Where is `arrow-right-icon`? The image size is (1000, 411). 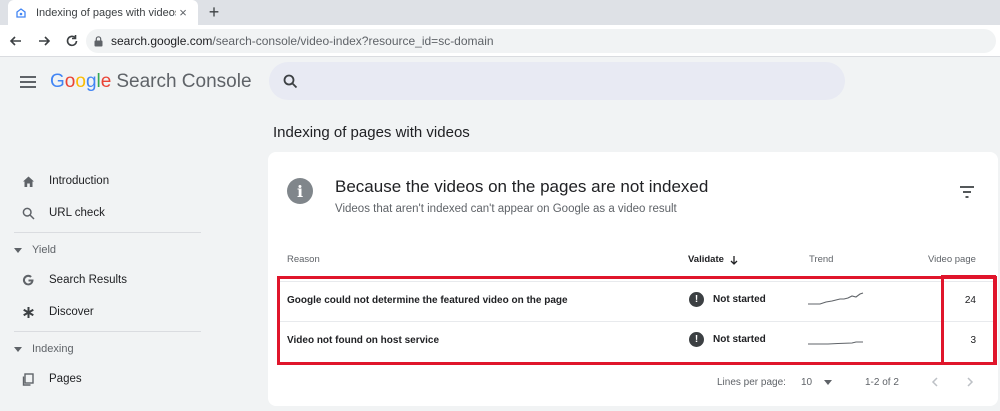
arrow-right-icon is located at coordinates (45, 40).